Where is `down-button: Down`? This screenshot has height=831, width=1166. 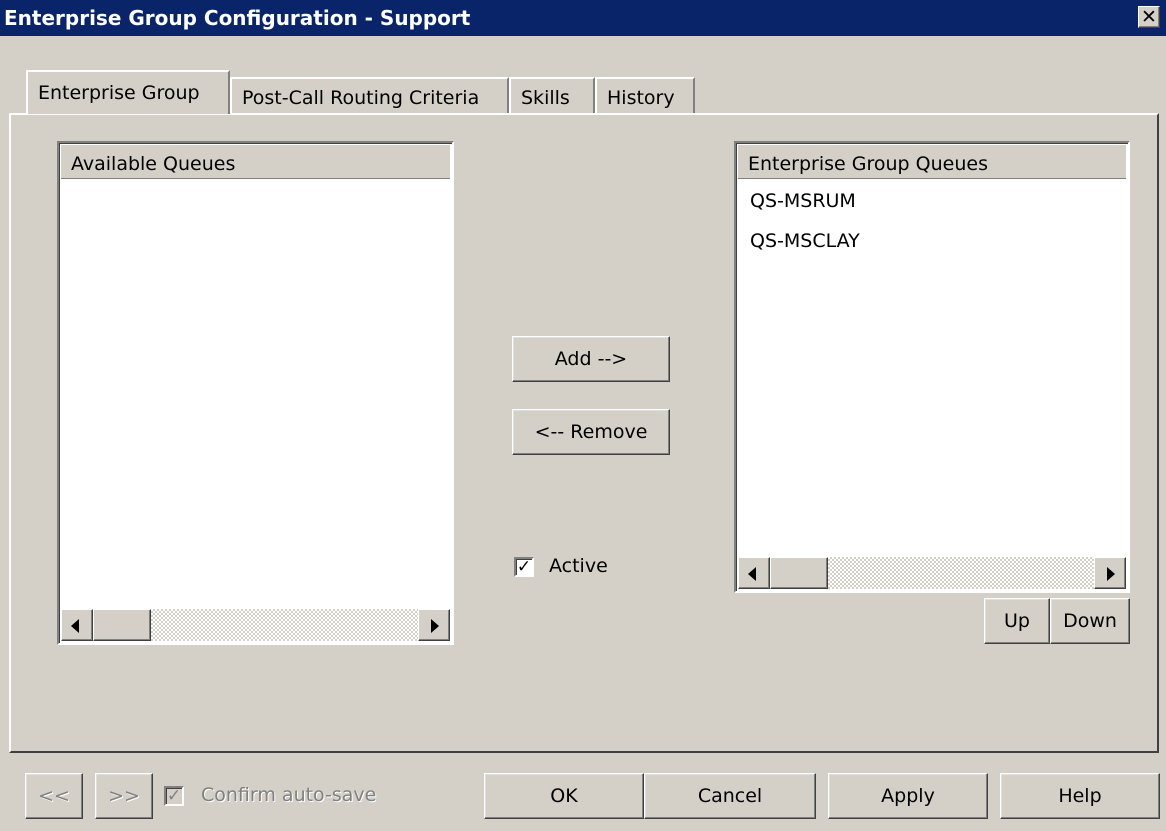 down-button: Down is located at coordinates (1090, 621).